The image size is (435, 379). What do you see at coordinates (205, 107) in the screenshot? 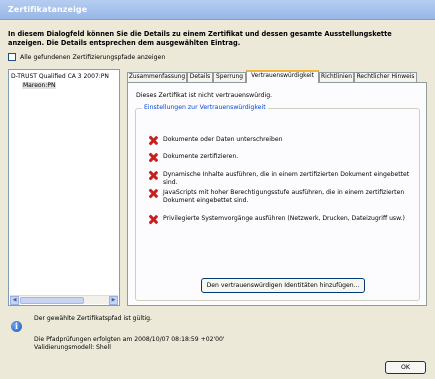
I see `trust-settings-title: Einstellungen zur Vertrauenswürdigkeit` at bounding box center [205, 107].